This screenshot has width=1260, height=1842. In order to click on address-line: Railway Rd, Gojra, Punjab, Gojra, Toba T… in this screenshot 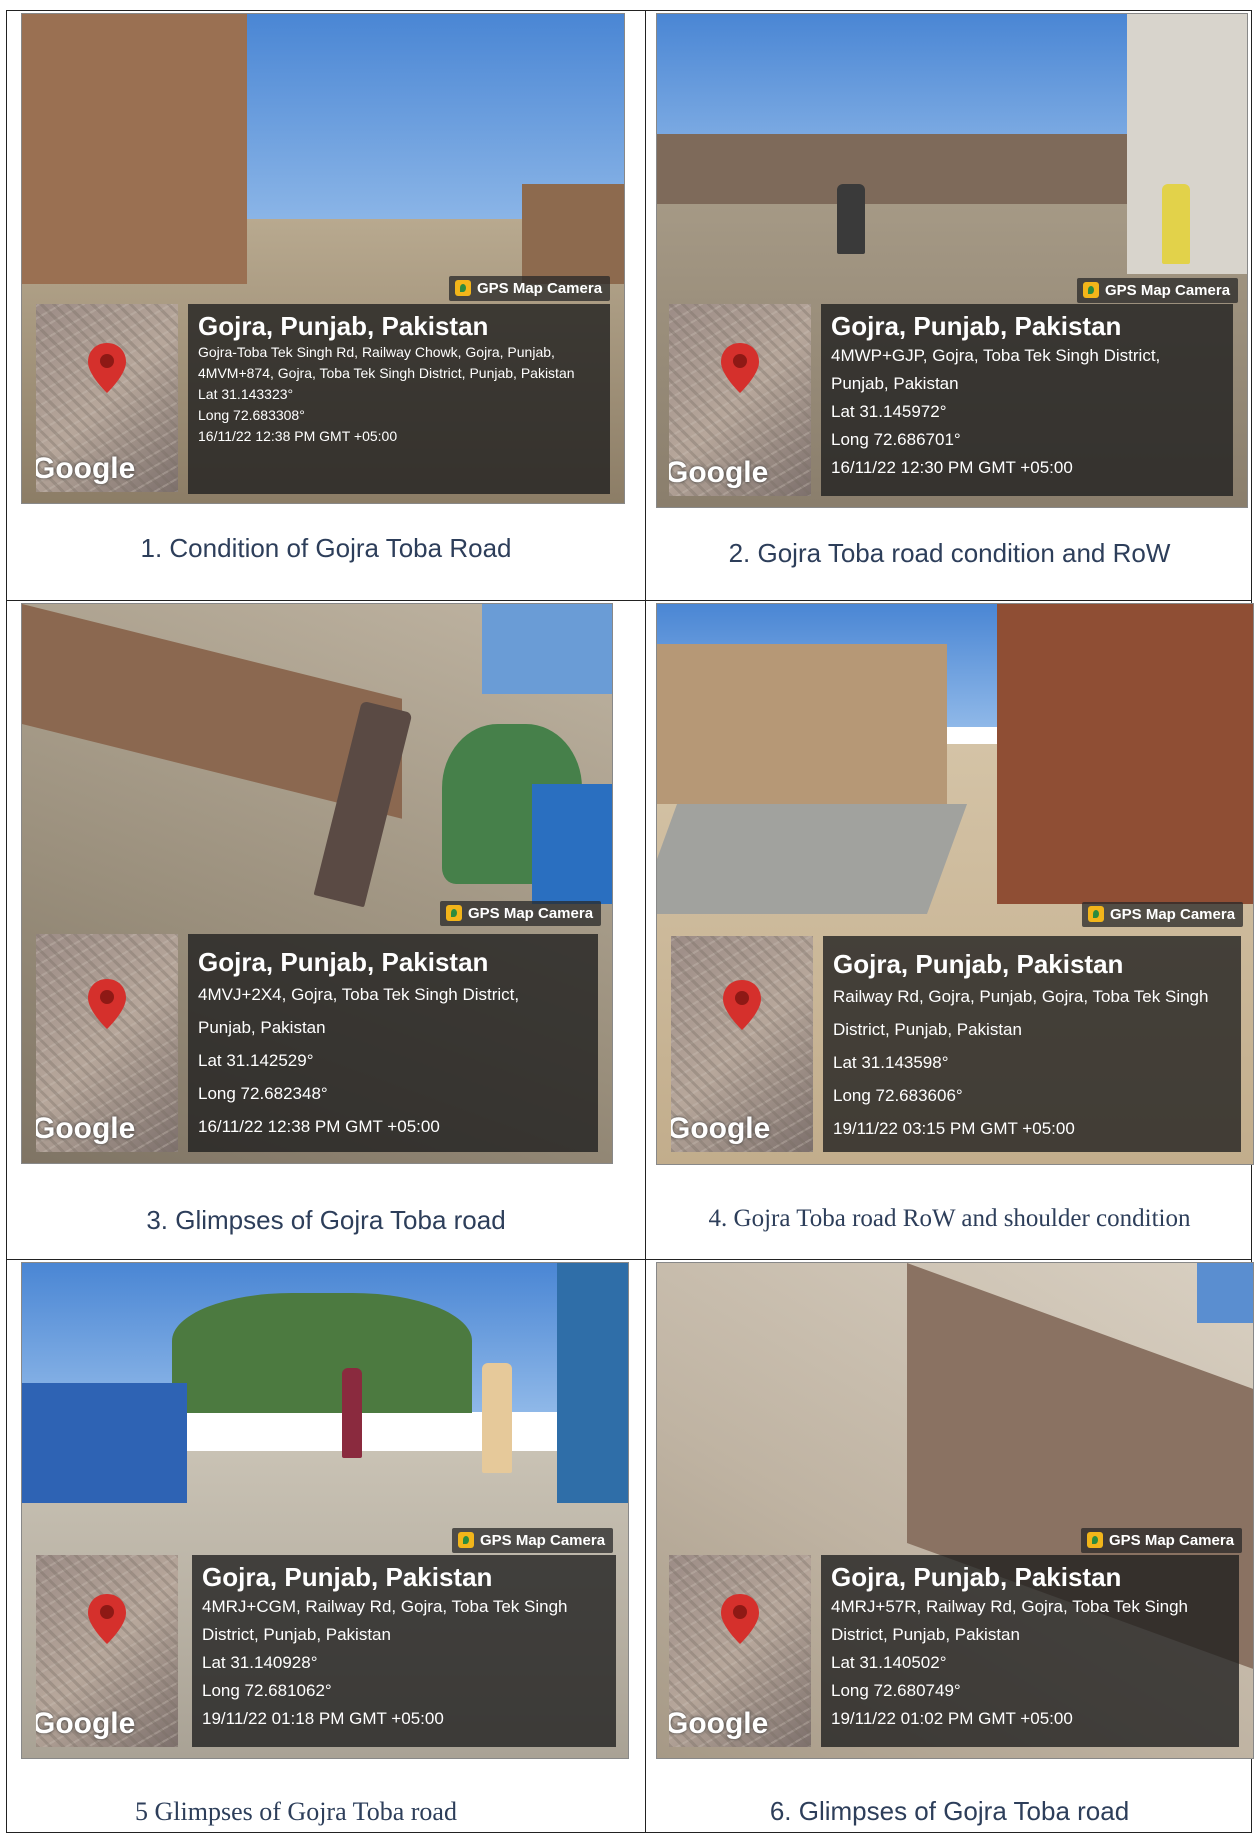, I will do `click(1021, 996)`.